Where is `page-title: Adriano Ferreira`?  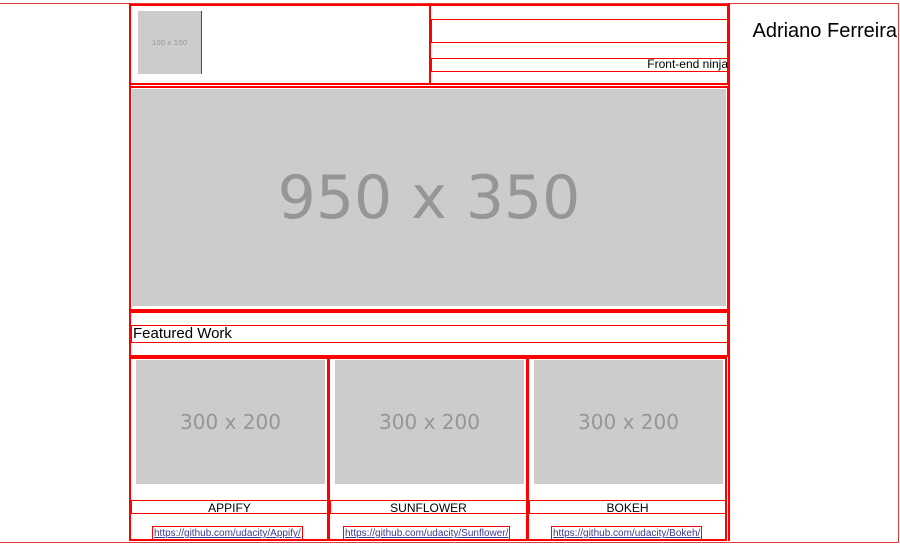 page-title: Adriano Ferreira is located at coordinates (824, 31).